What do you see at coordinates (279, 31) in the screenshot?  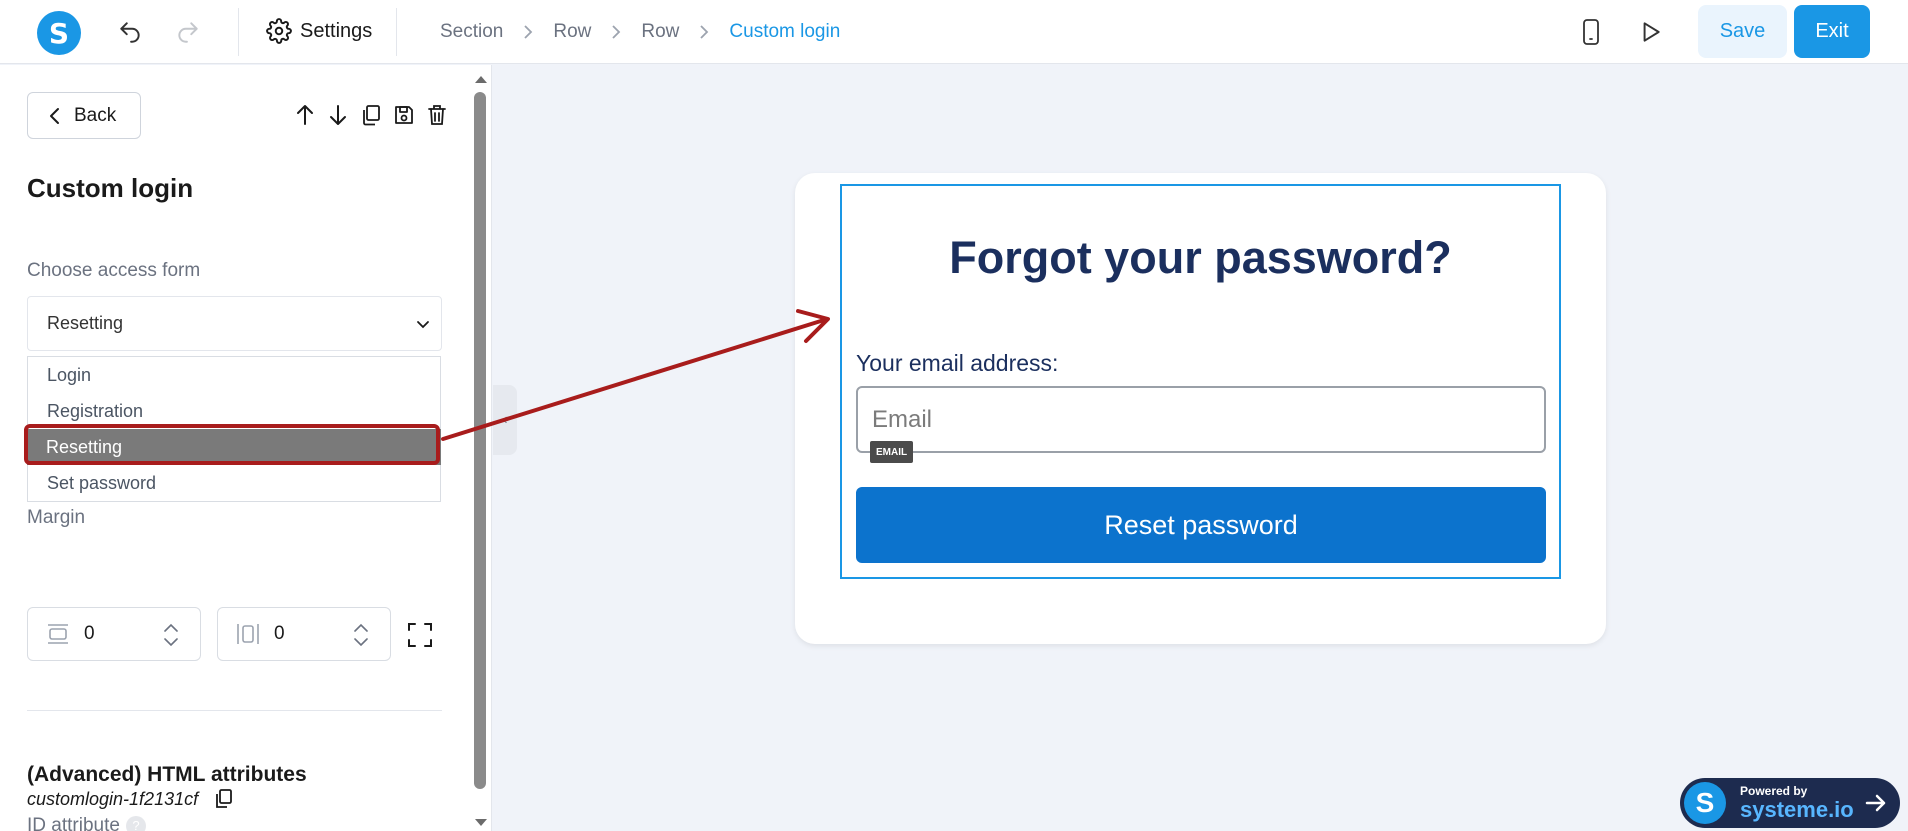 I see `gear-icon` at bounding box center [279, 31].